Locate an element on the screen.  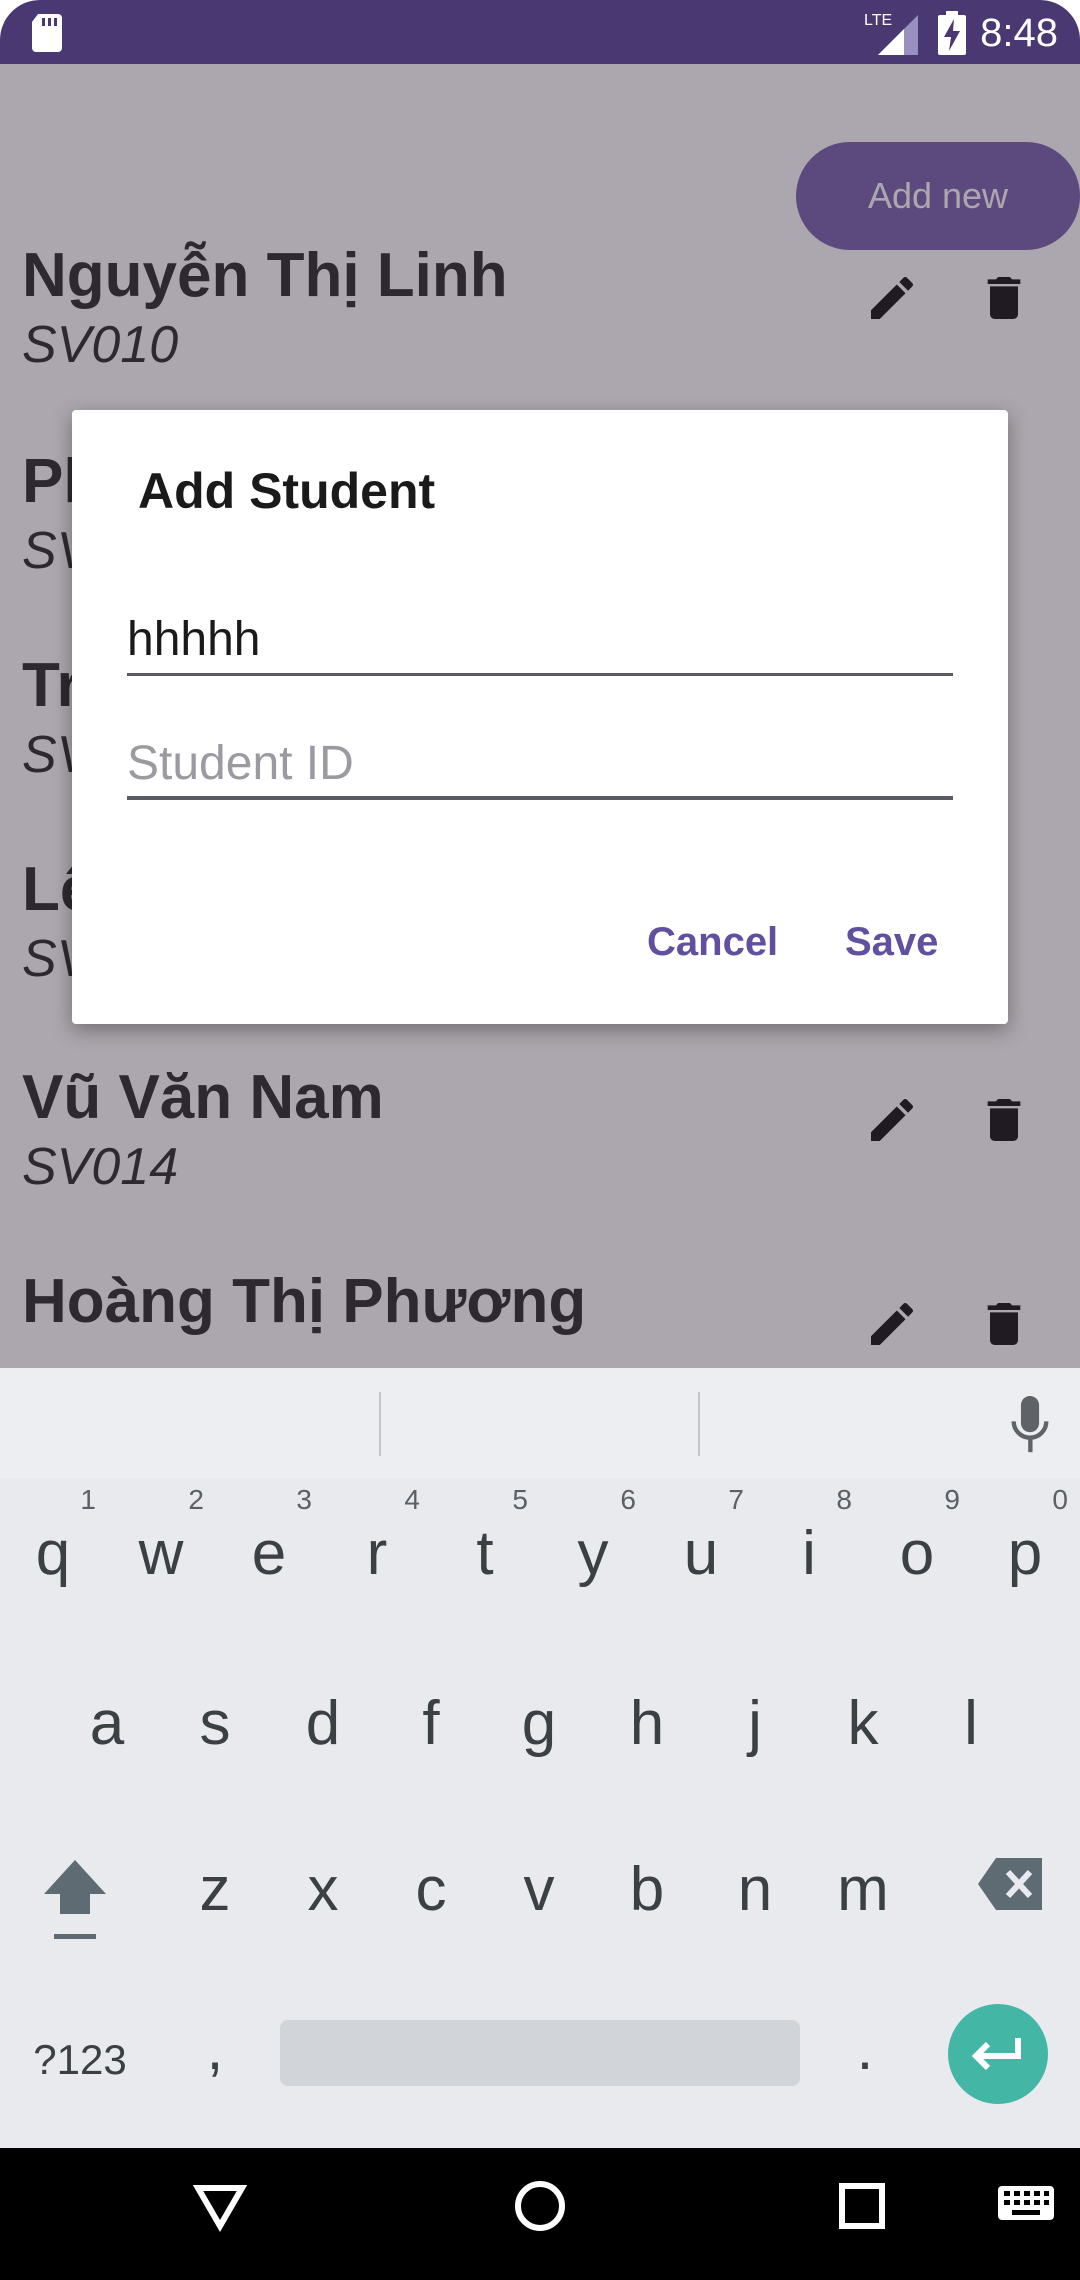
key-k: k is located at coordinates (863, 1723).